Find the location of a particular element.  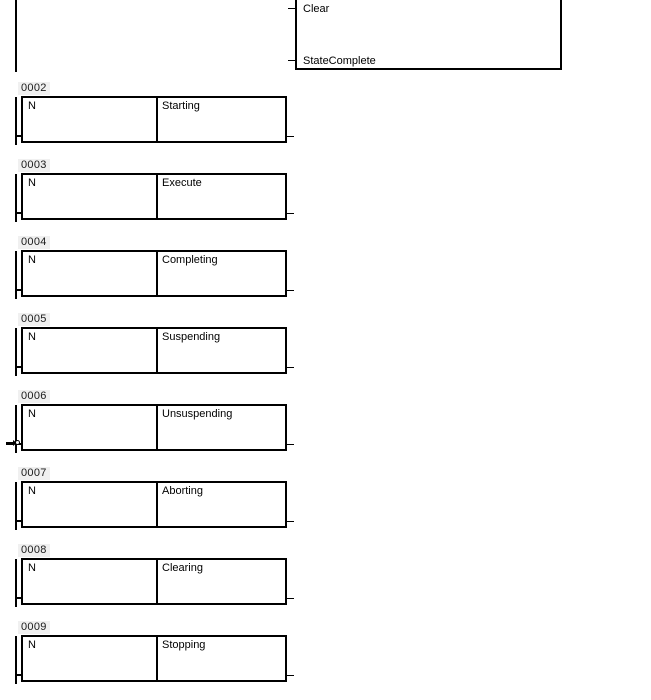

rung-number-label-0008: 0008 is located at coordinates (34, 550).